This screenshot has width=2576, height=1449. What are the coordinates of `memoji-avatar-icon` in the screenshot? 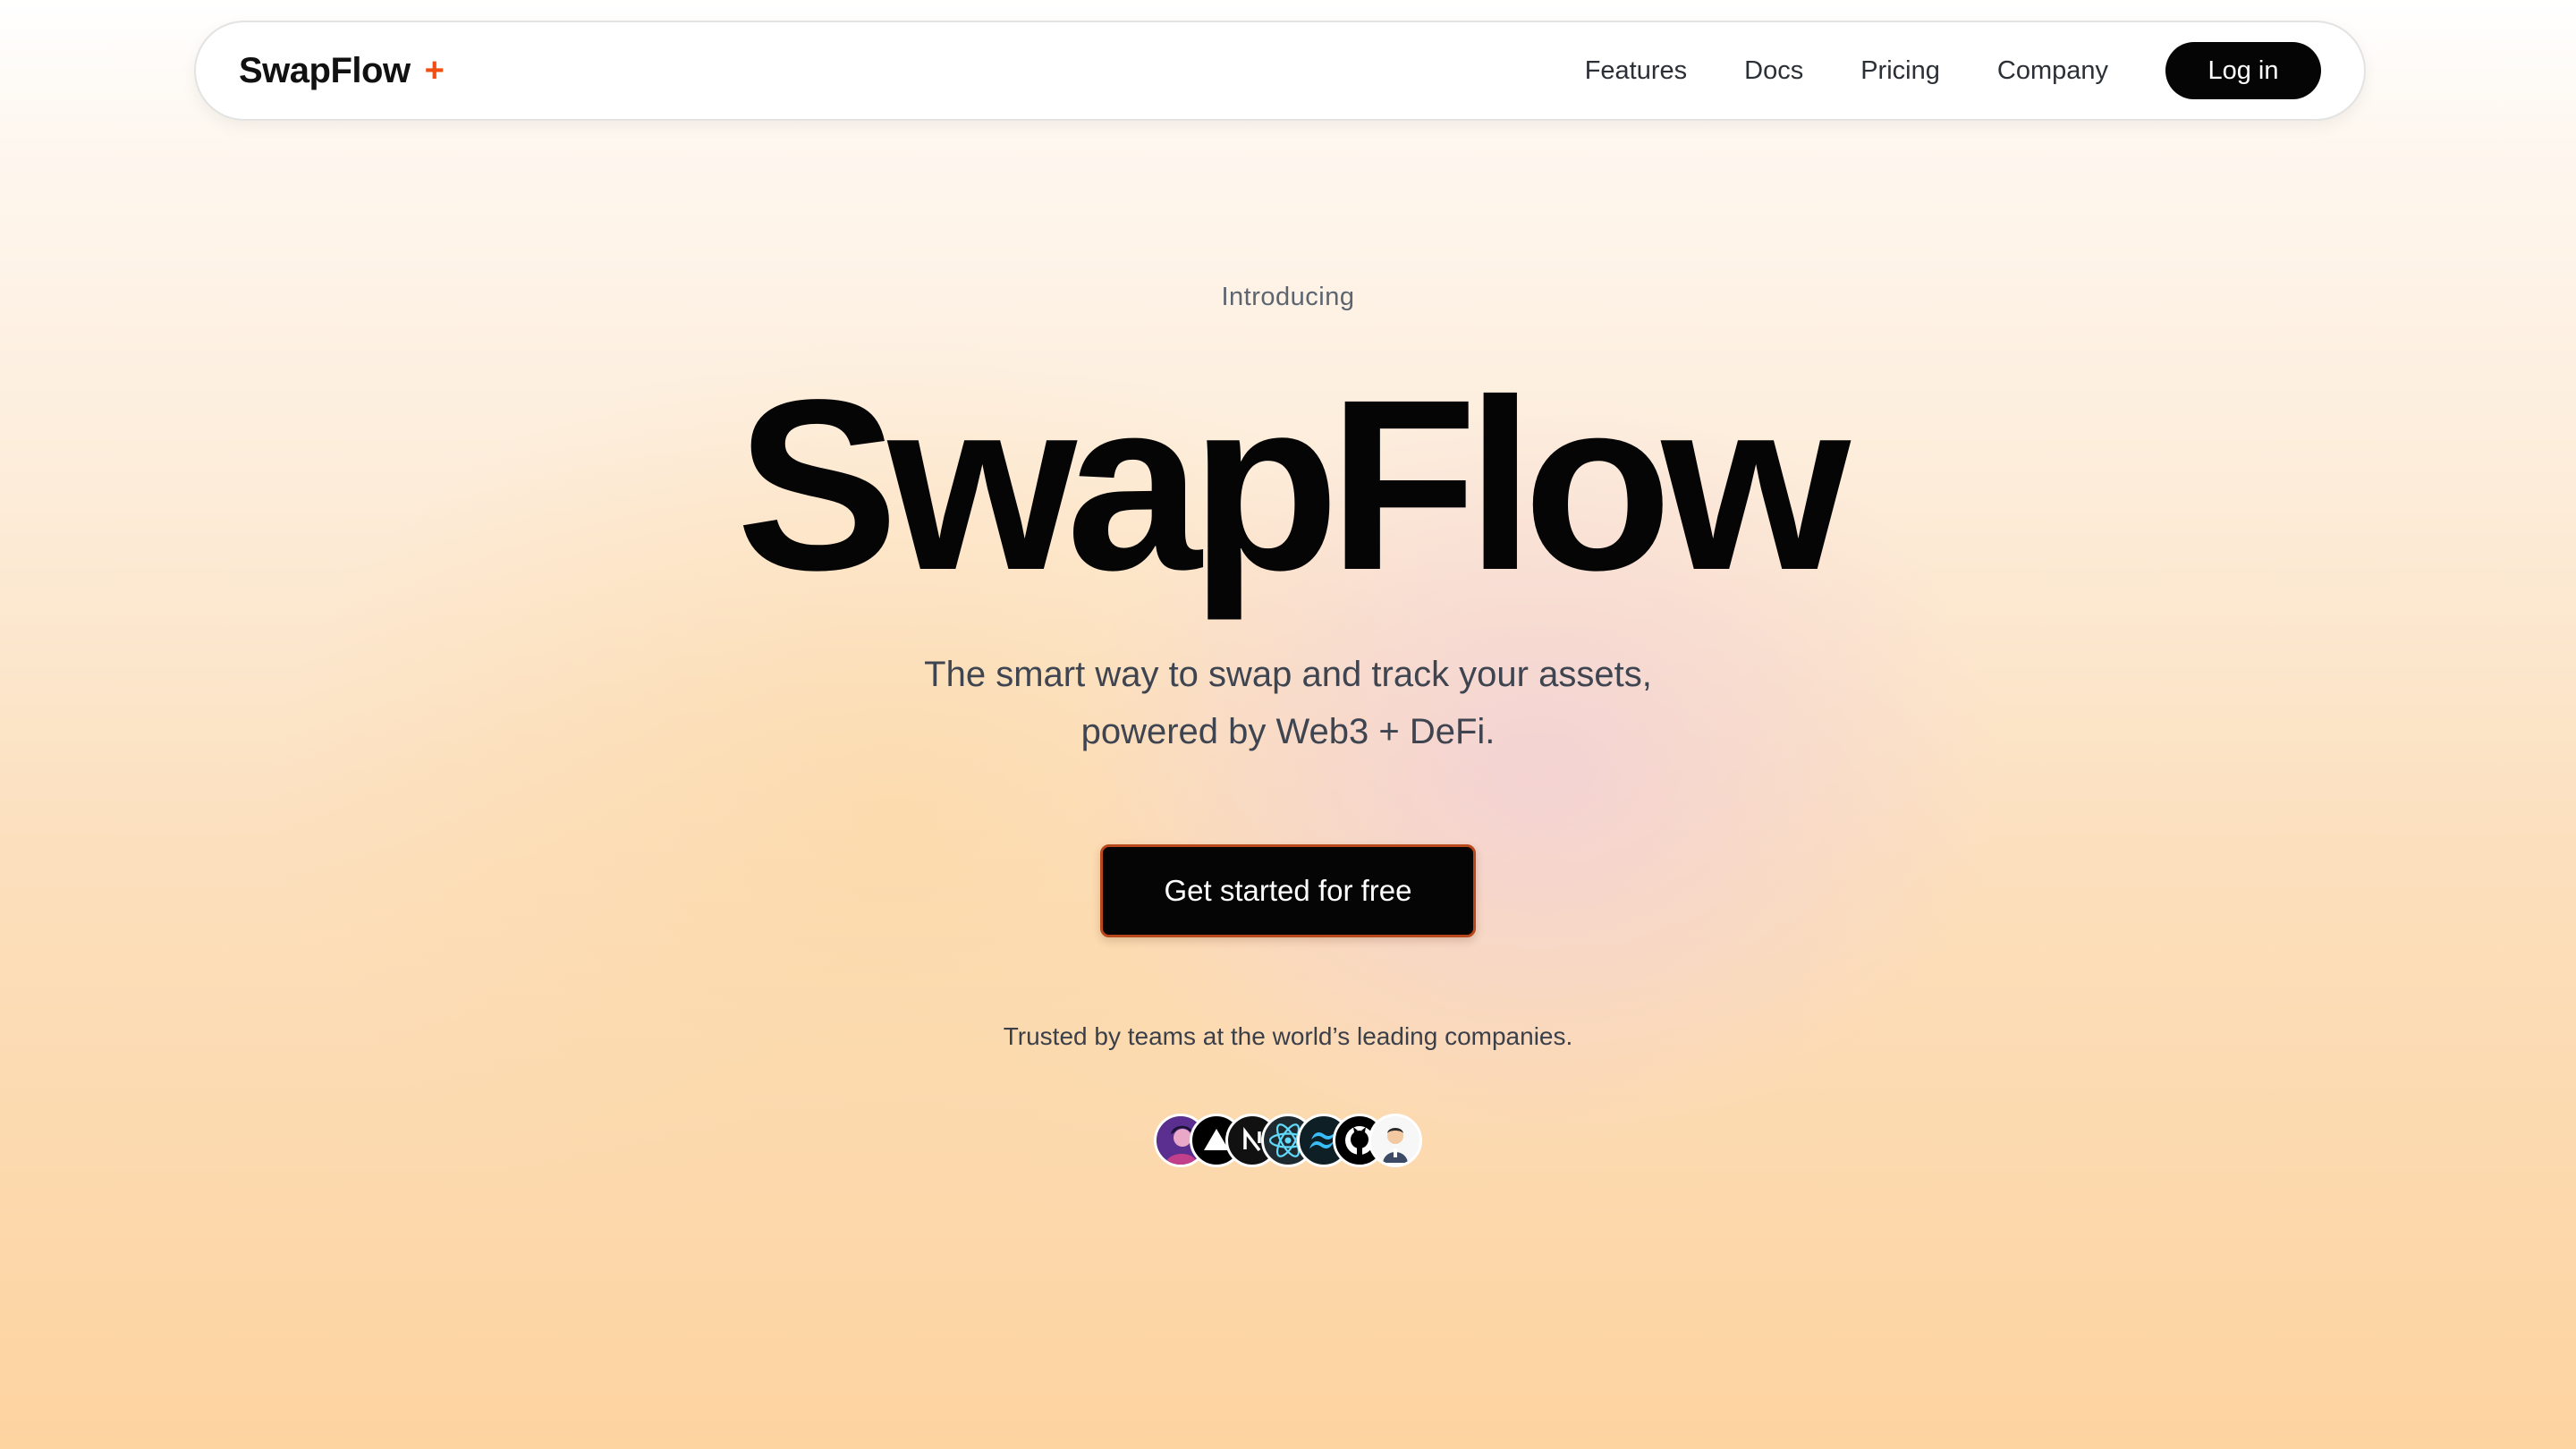 It's located at (1395, 1140).